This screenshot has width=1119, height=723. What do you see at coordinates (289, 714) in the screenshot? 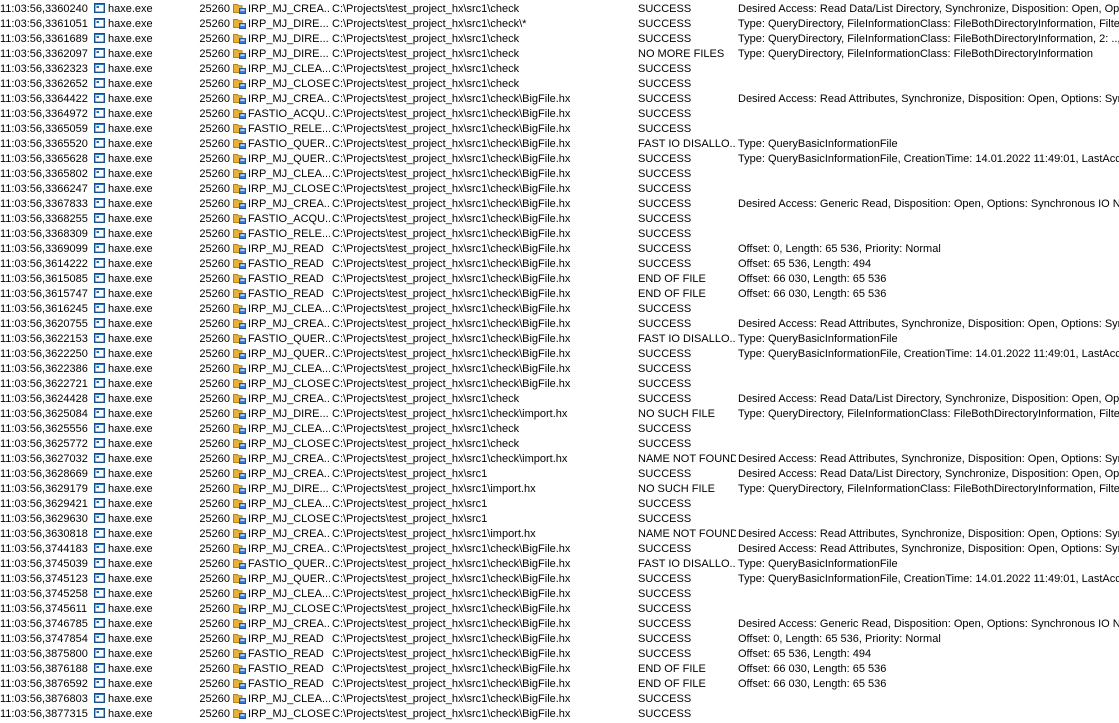
I see `operation-text: IRP_MJ_CLOSE` at bounding box center [289, 714].